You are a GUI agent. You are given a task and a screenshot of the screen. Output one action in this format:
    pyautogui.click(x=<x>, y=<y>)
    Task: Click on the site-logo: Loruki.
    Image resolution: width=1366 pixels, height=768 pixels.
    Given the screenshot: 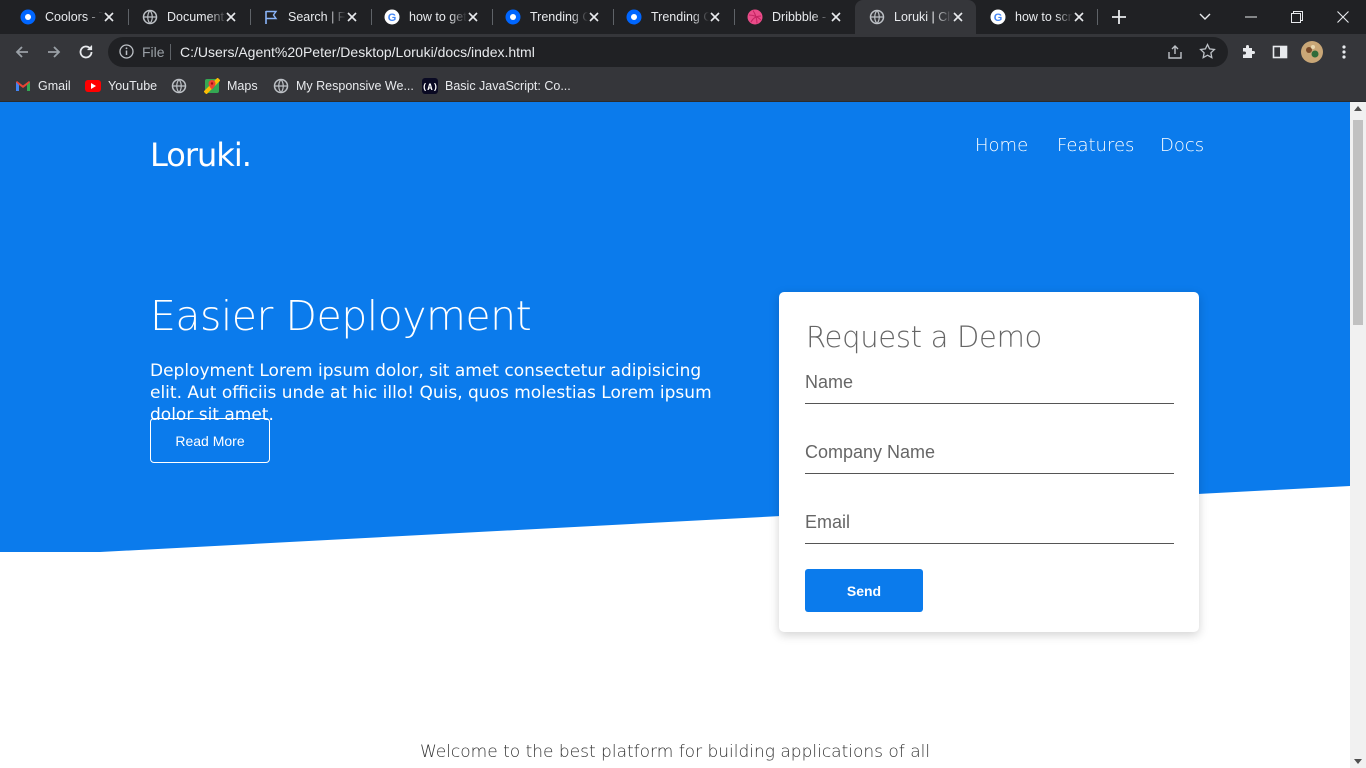 What is the action you would take?
    pyautogui.click(x=201, y=155)
    